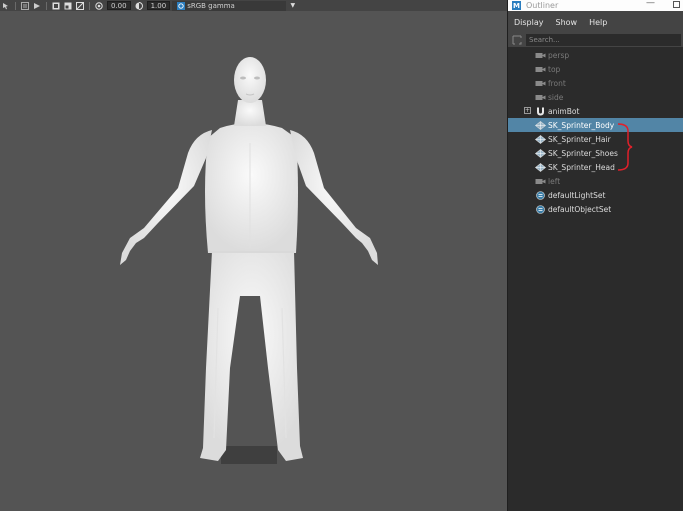 This screenshot has height=511, width=683. I want to click on outliner-item-label: SK_Sprinter_Hair, so click(579, 139).